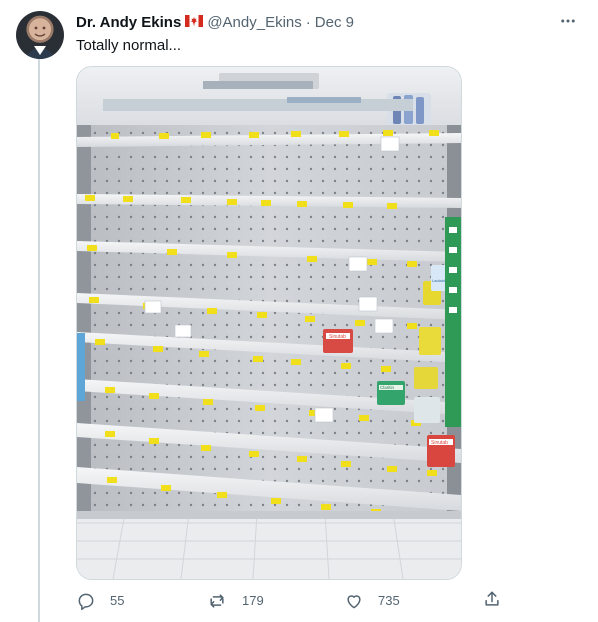 Image resolution: width=598 pixels, height=622 pixels. I want to click on share-icon, so click(492, 598).